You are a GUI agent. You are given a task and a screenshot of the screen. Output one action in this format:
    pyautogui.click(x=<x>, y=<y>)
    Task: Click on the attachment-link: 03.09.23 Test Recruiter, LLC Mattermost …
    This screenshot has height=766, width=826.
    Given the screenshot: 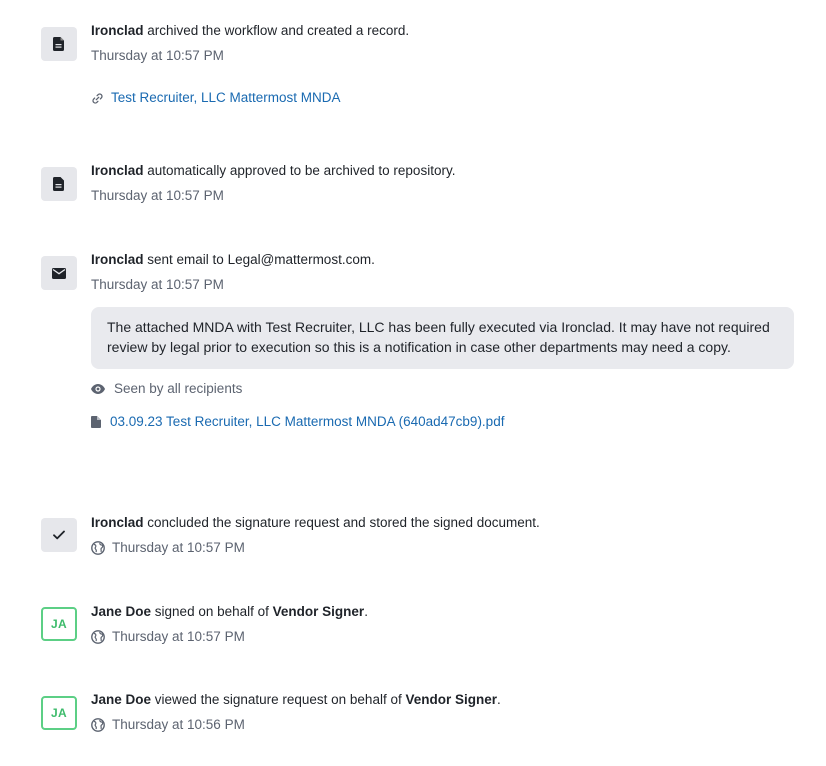 What is the action you would take?
    pyautogui.click(x=307, y=422)
    